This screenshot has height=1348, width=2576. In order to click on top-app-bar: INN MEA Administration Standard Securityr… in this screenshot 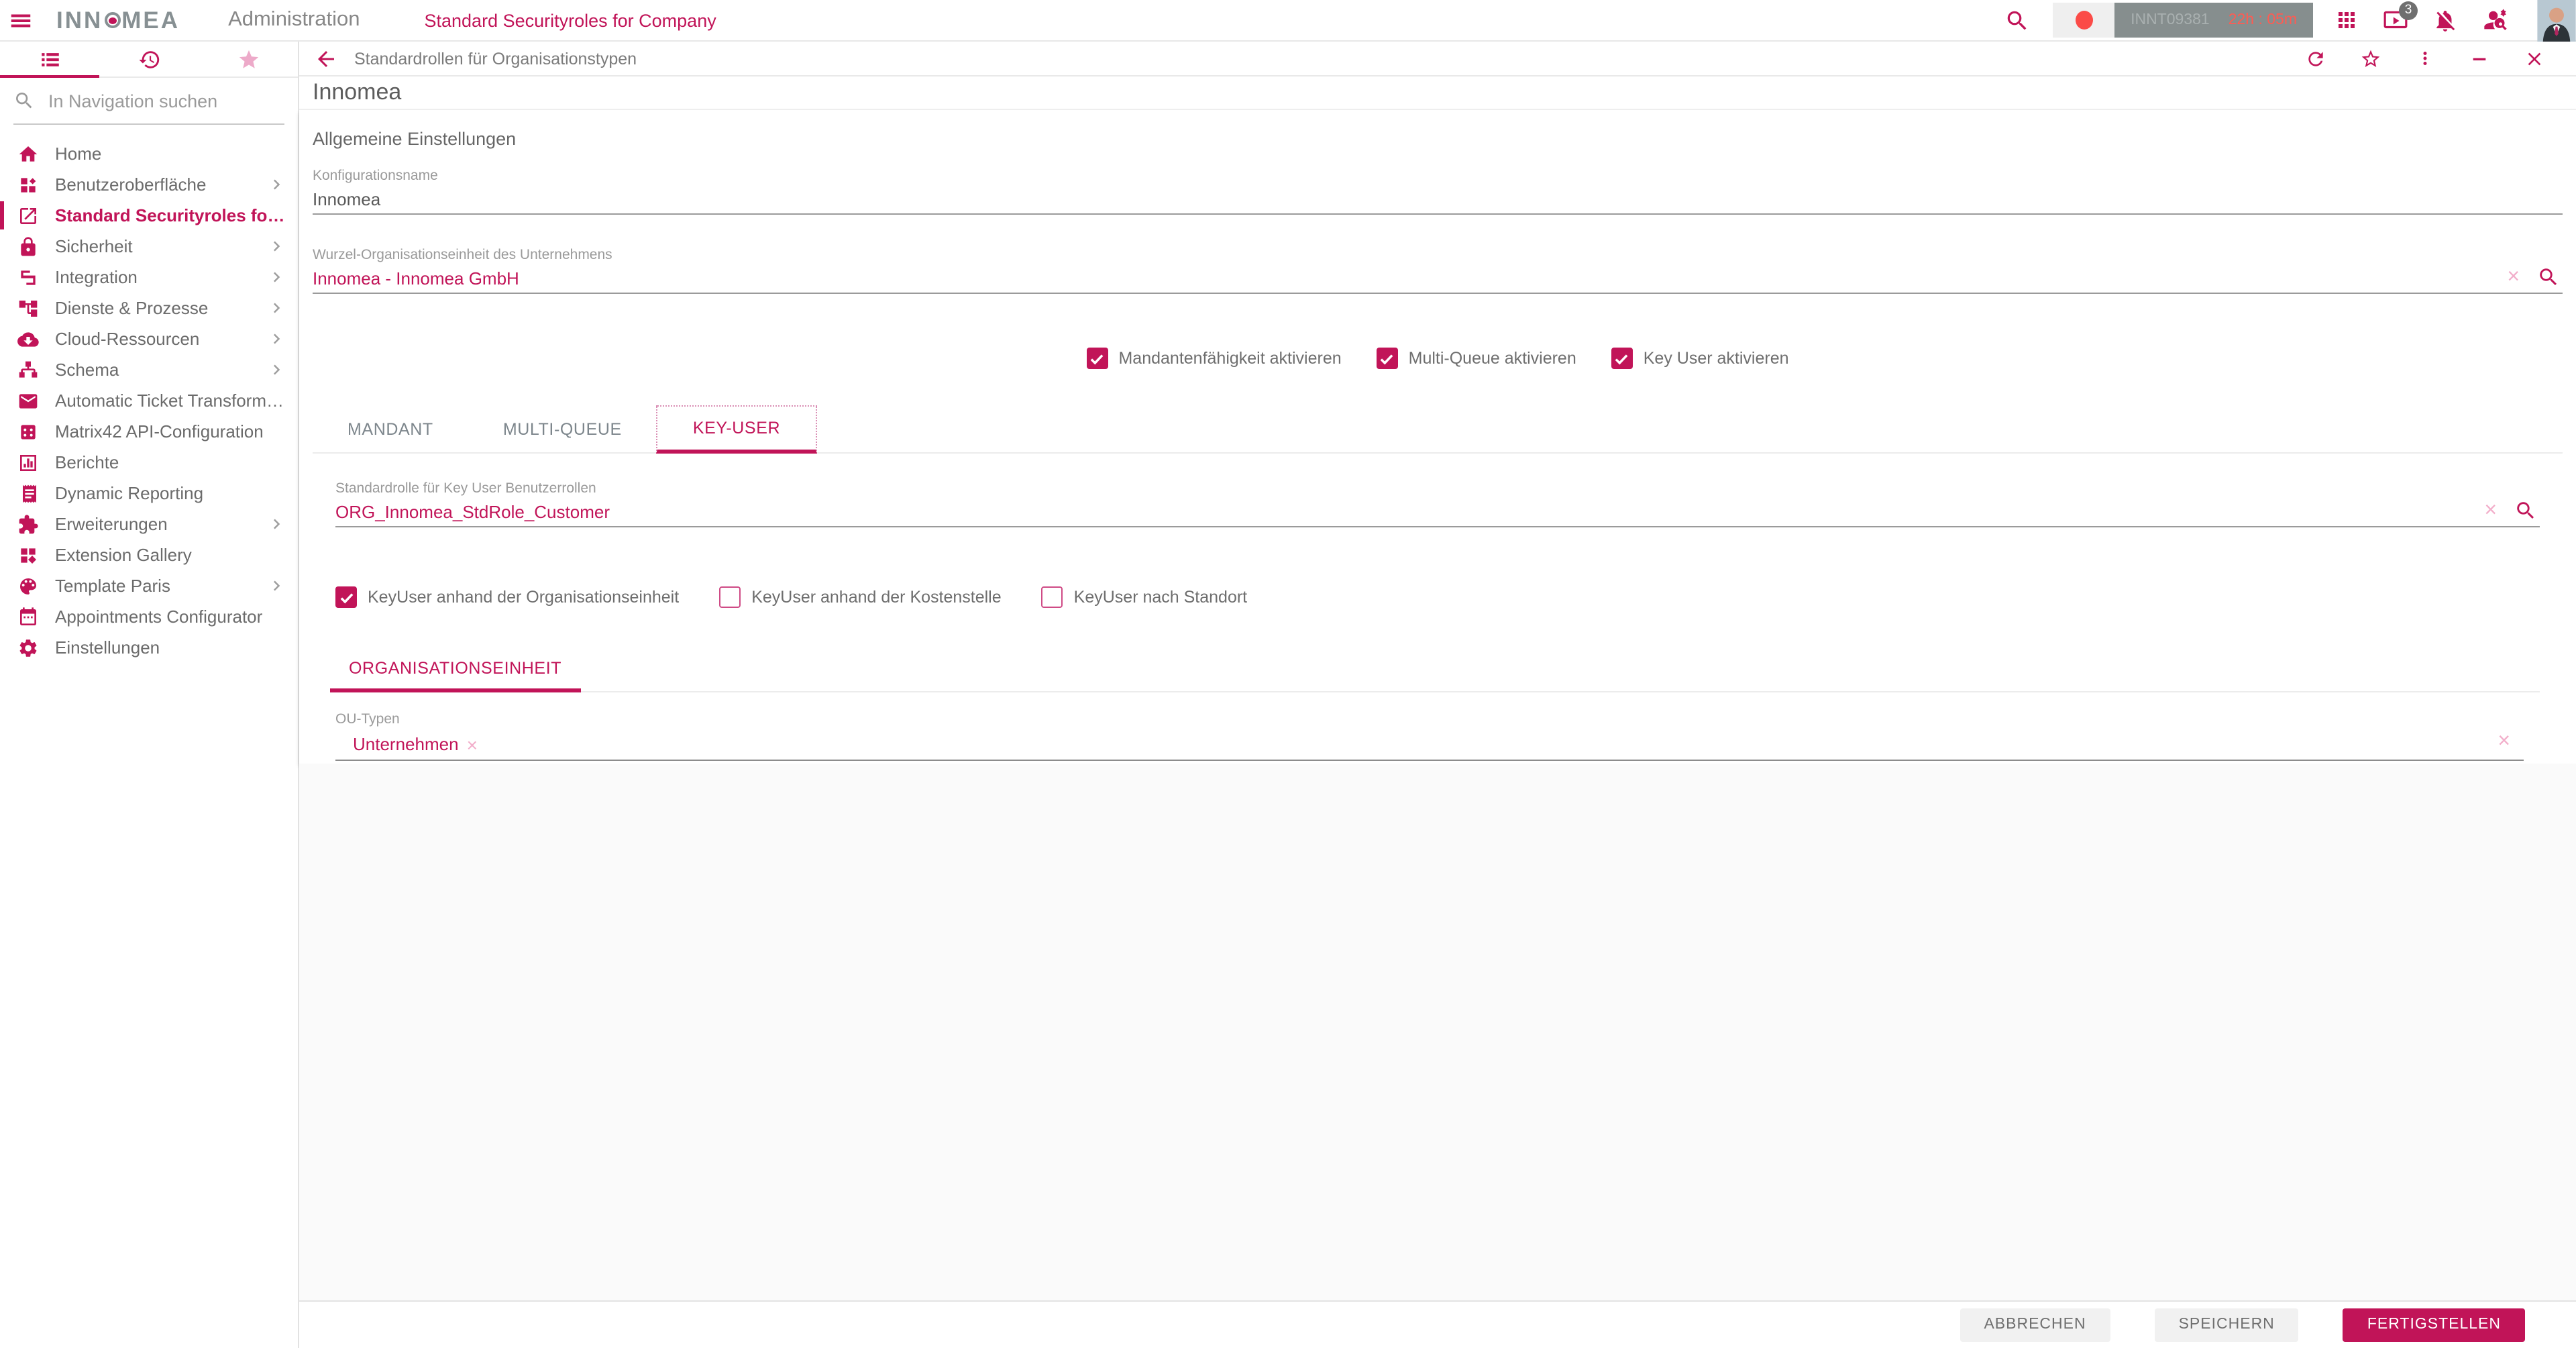, I will do `click(1288, 21)`.